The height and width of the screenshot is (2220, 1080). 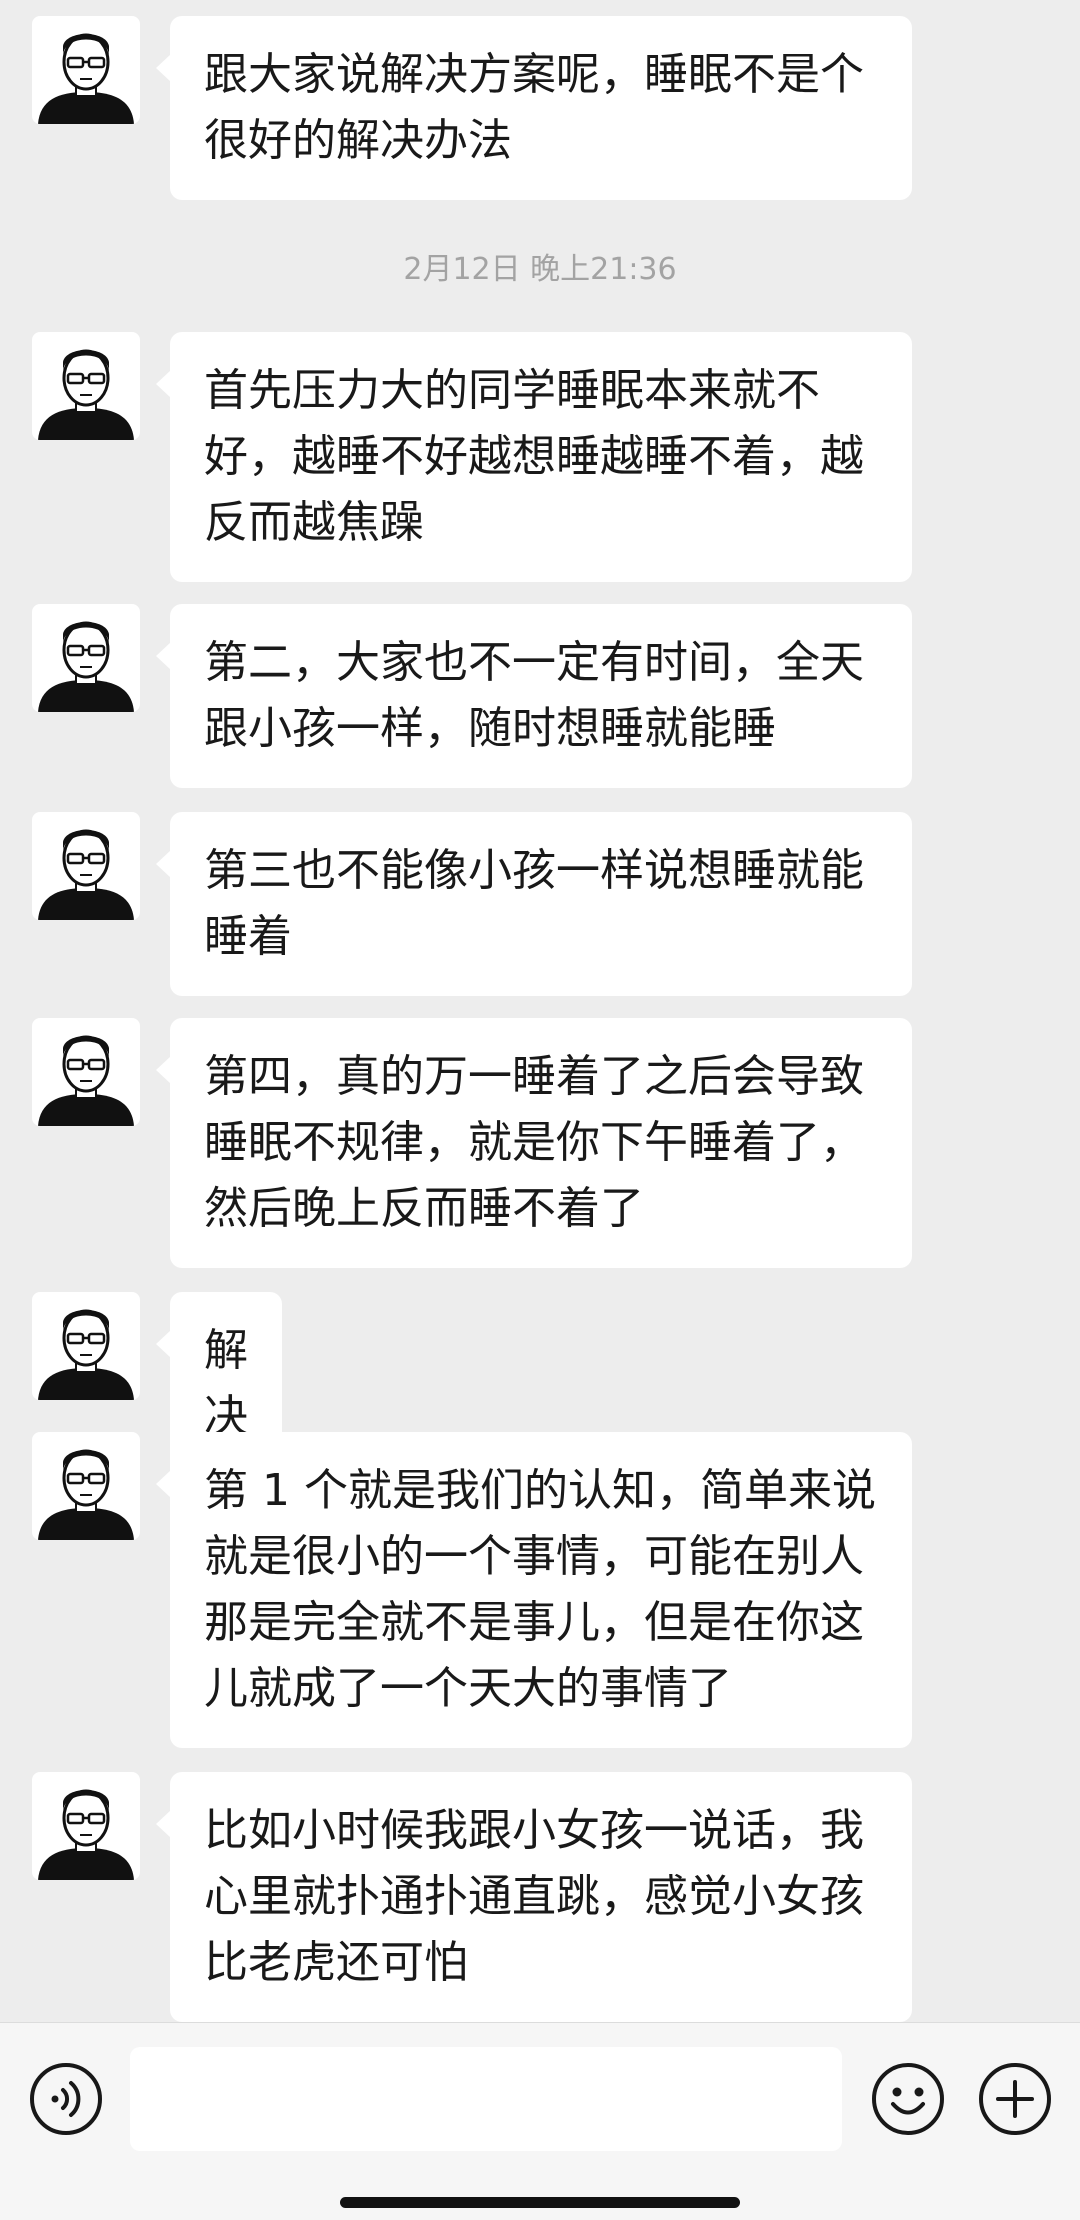 I want to click on chat-input-bar, so click(x=540, y=2121).